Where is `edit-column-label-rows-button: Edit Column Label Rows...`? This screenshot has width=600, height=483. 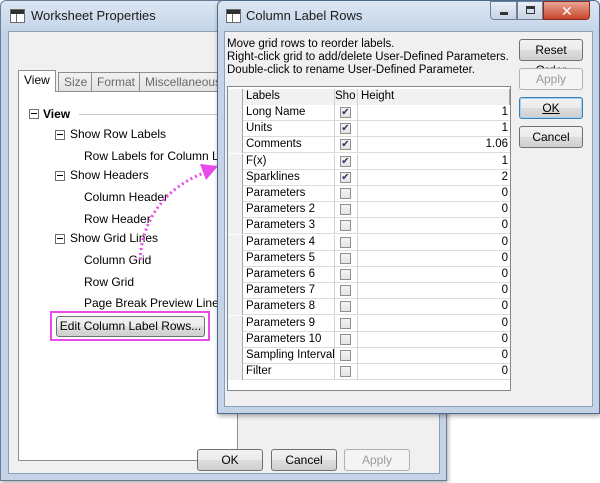 edit-column-label-rows-button: Edit Column Label Rows... is located at coordinates (130, 326).